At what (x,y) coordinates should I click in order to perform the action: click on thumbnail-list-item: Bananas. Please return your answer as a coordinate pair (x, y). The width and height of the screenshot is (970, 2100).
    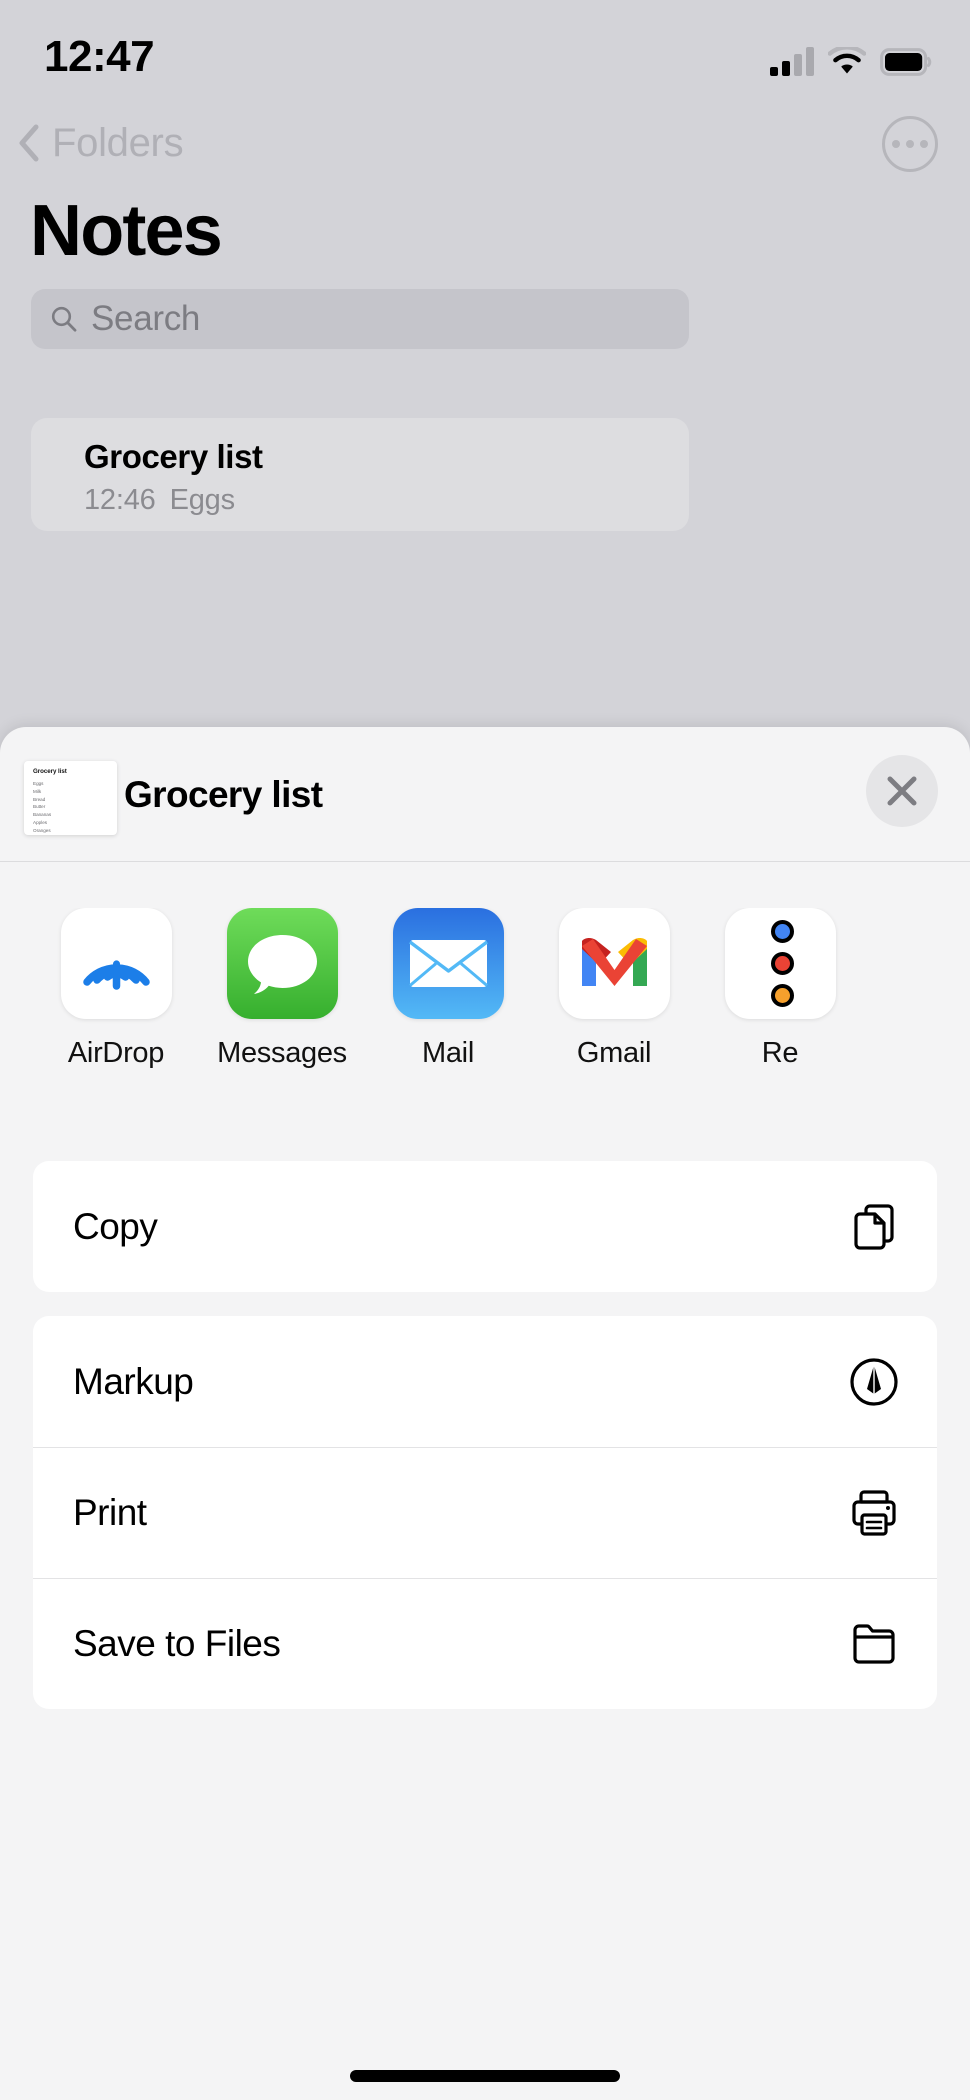
    Looking at the image, I should click on (42, 815).